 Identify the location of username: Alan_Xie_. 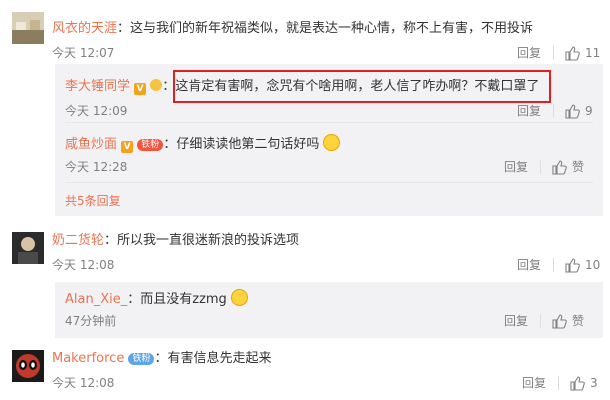
(96, 299).